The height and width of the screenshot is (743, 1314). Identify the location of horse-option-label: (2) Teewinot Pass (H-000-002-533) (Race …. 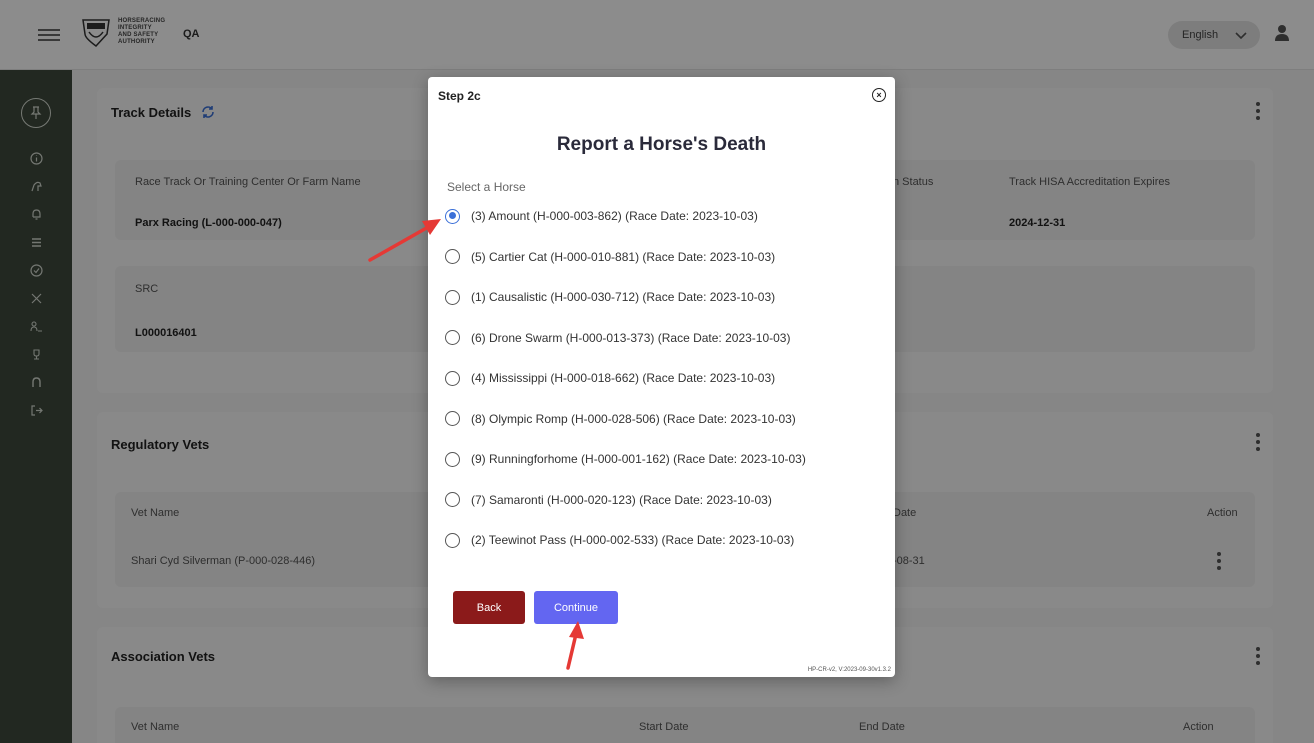
(633, 540).